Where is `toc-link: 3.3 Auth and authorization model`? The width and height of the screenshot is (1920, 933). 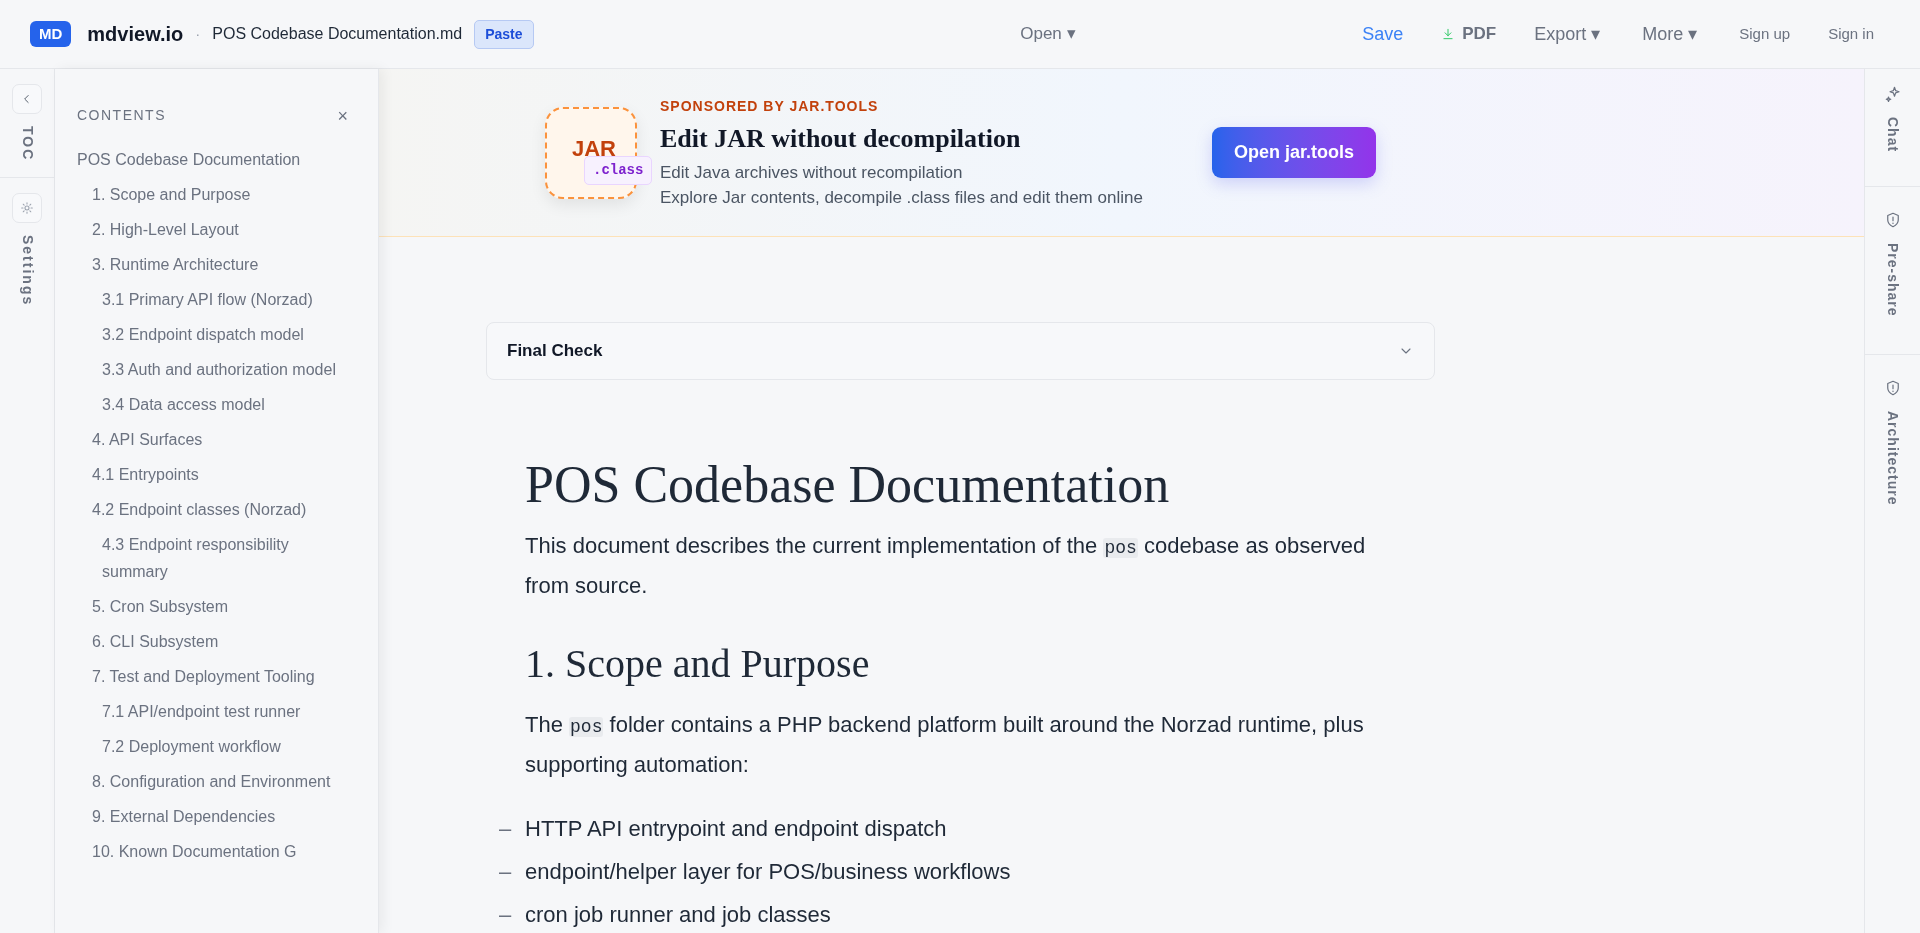 toc-link: 3.3 Auth and authorization model is located at coordinates (212, 369).